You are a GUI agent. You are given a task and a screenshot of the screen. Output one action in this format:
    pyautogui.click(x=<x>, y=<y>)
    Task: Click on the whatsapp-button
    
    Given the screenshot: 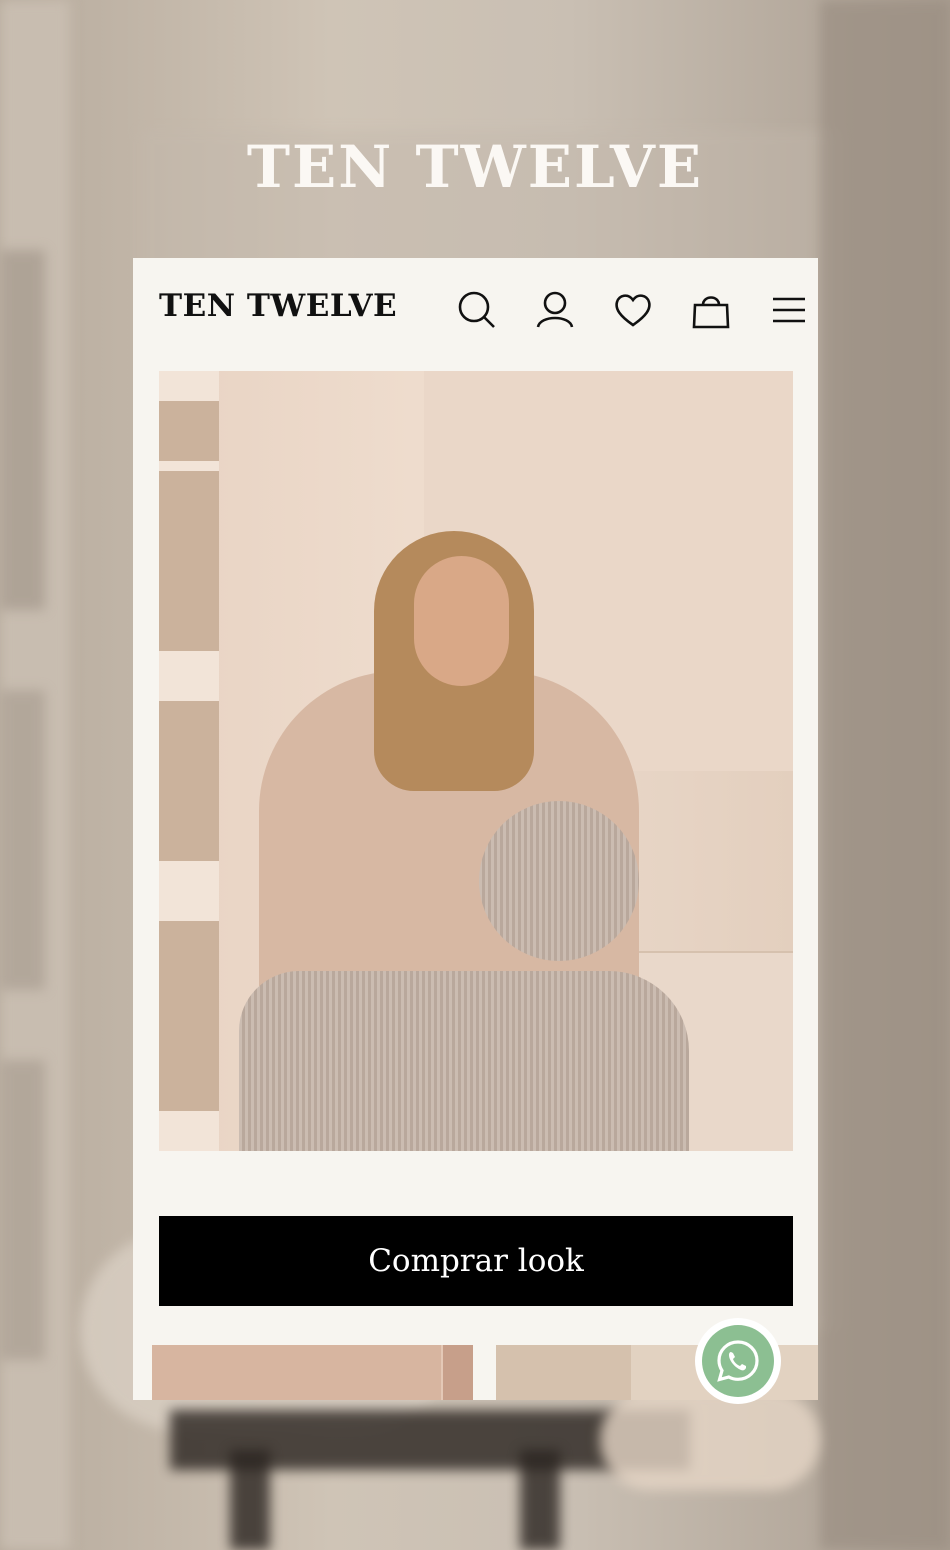 What is the action you would take?
    pyautogui.click(x=738, y=1361)
    